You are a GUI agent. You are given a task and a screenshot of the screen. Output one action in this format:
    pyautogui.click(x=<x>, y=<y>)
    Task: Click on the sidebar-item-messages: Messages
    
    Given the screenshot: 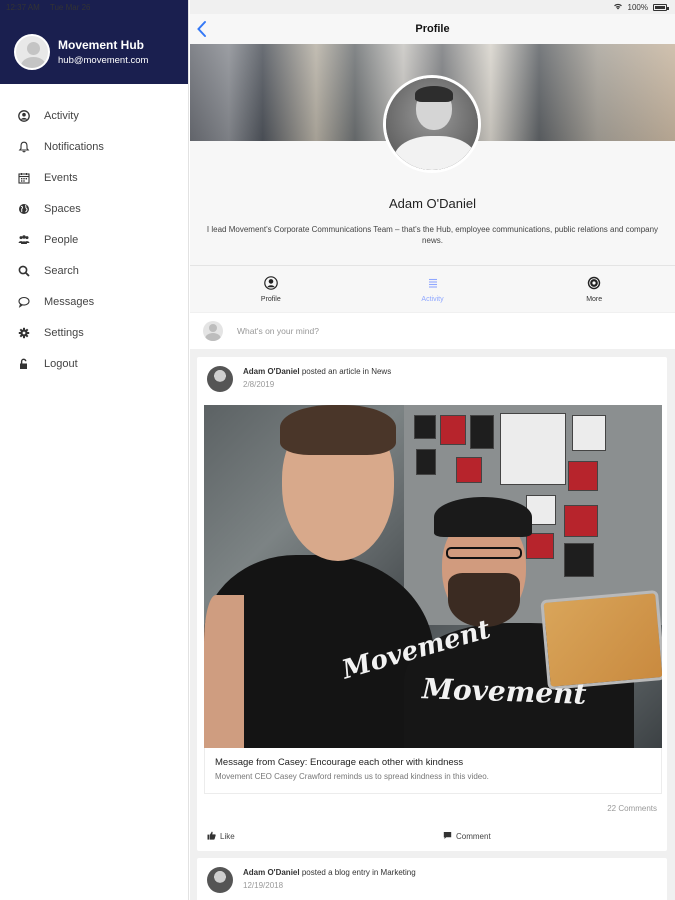 What is the action you would take?
    pyautogui.click(x=94, y=301)
    